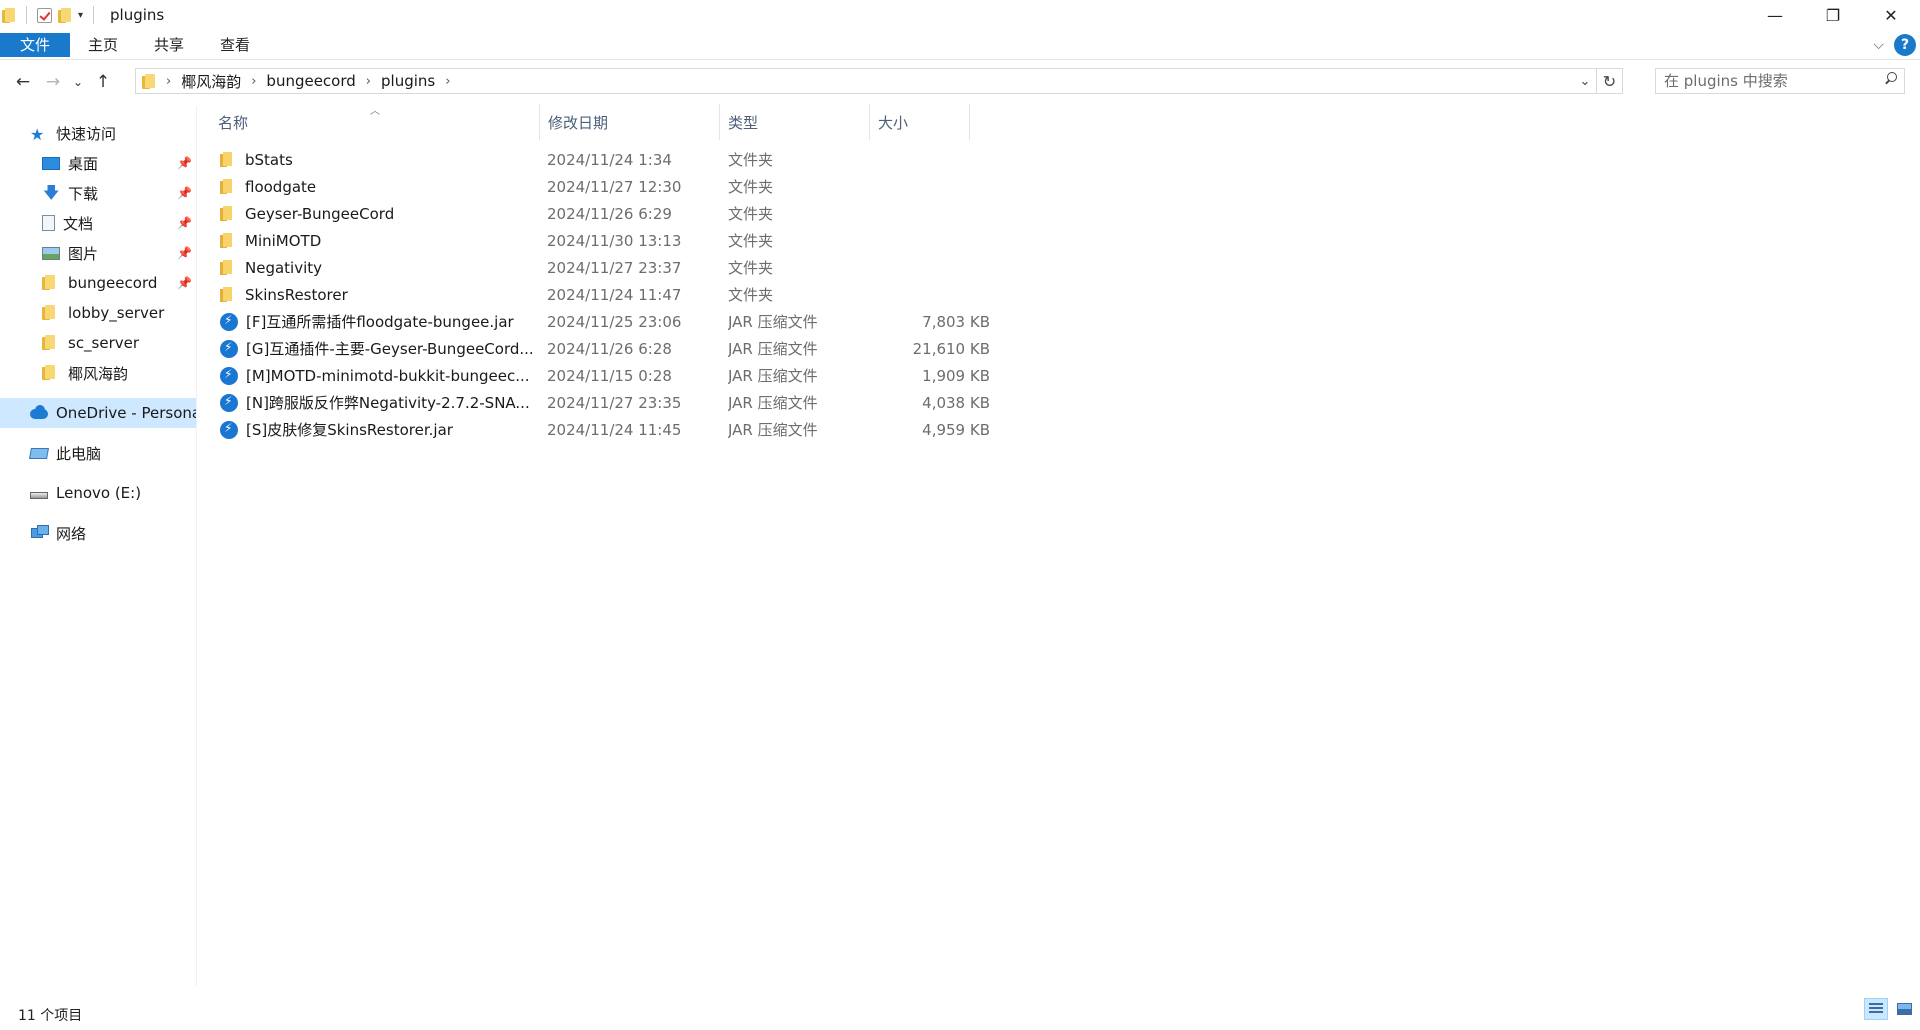 This screenshot has height=1030, width=1920. Describe the element at coordinates (78, 82) in the screenshot. I see `recent-locations-dropdown: ⌄` at that location.